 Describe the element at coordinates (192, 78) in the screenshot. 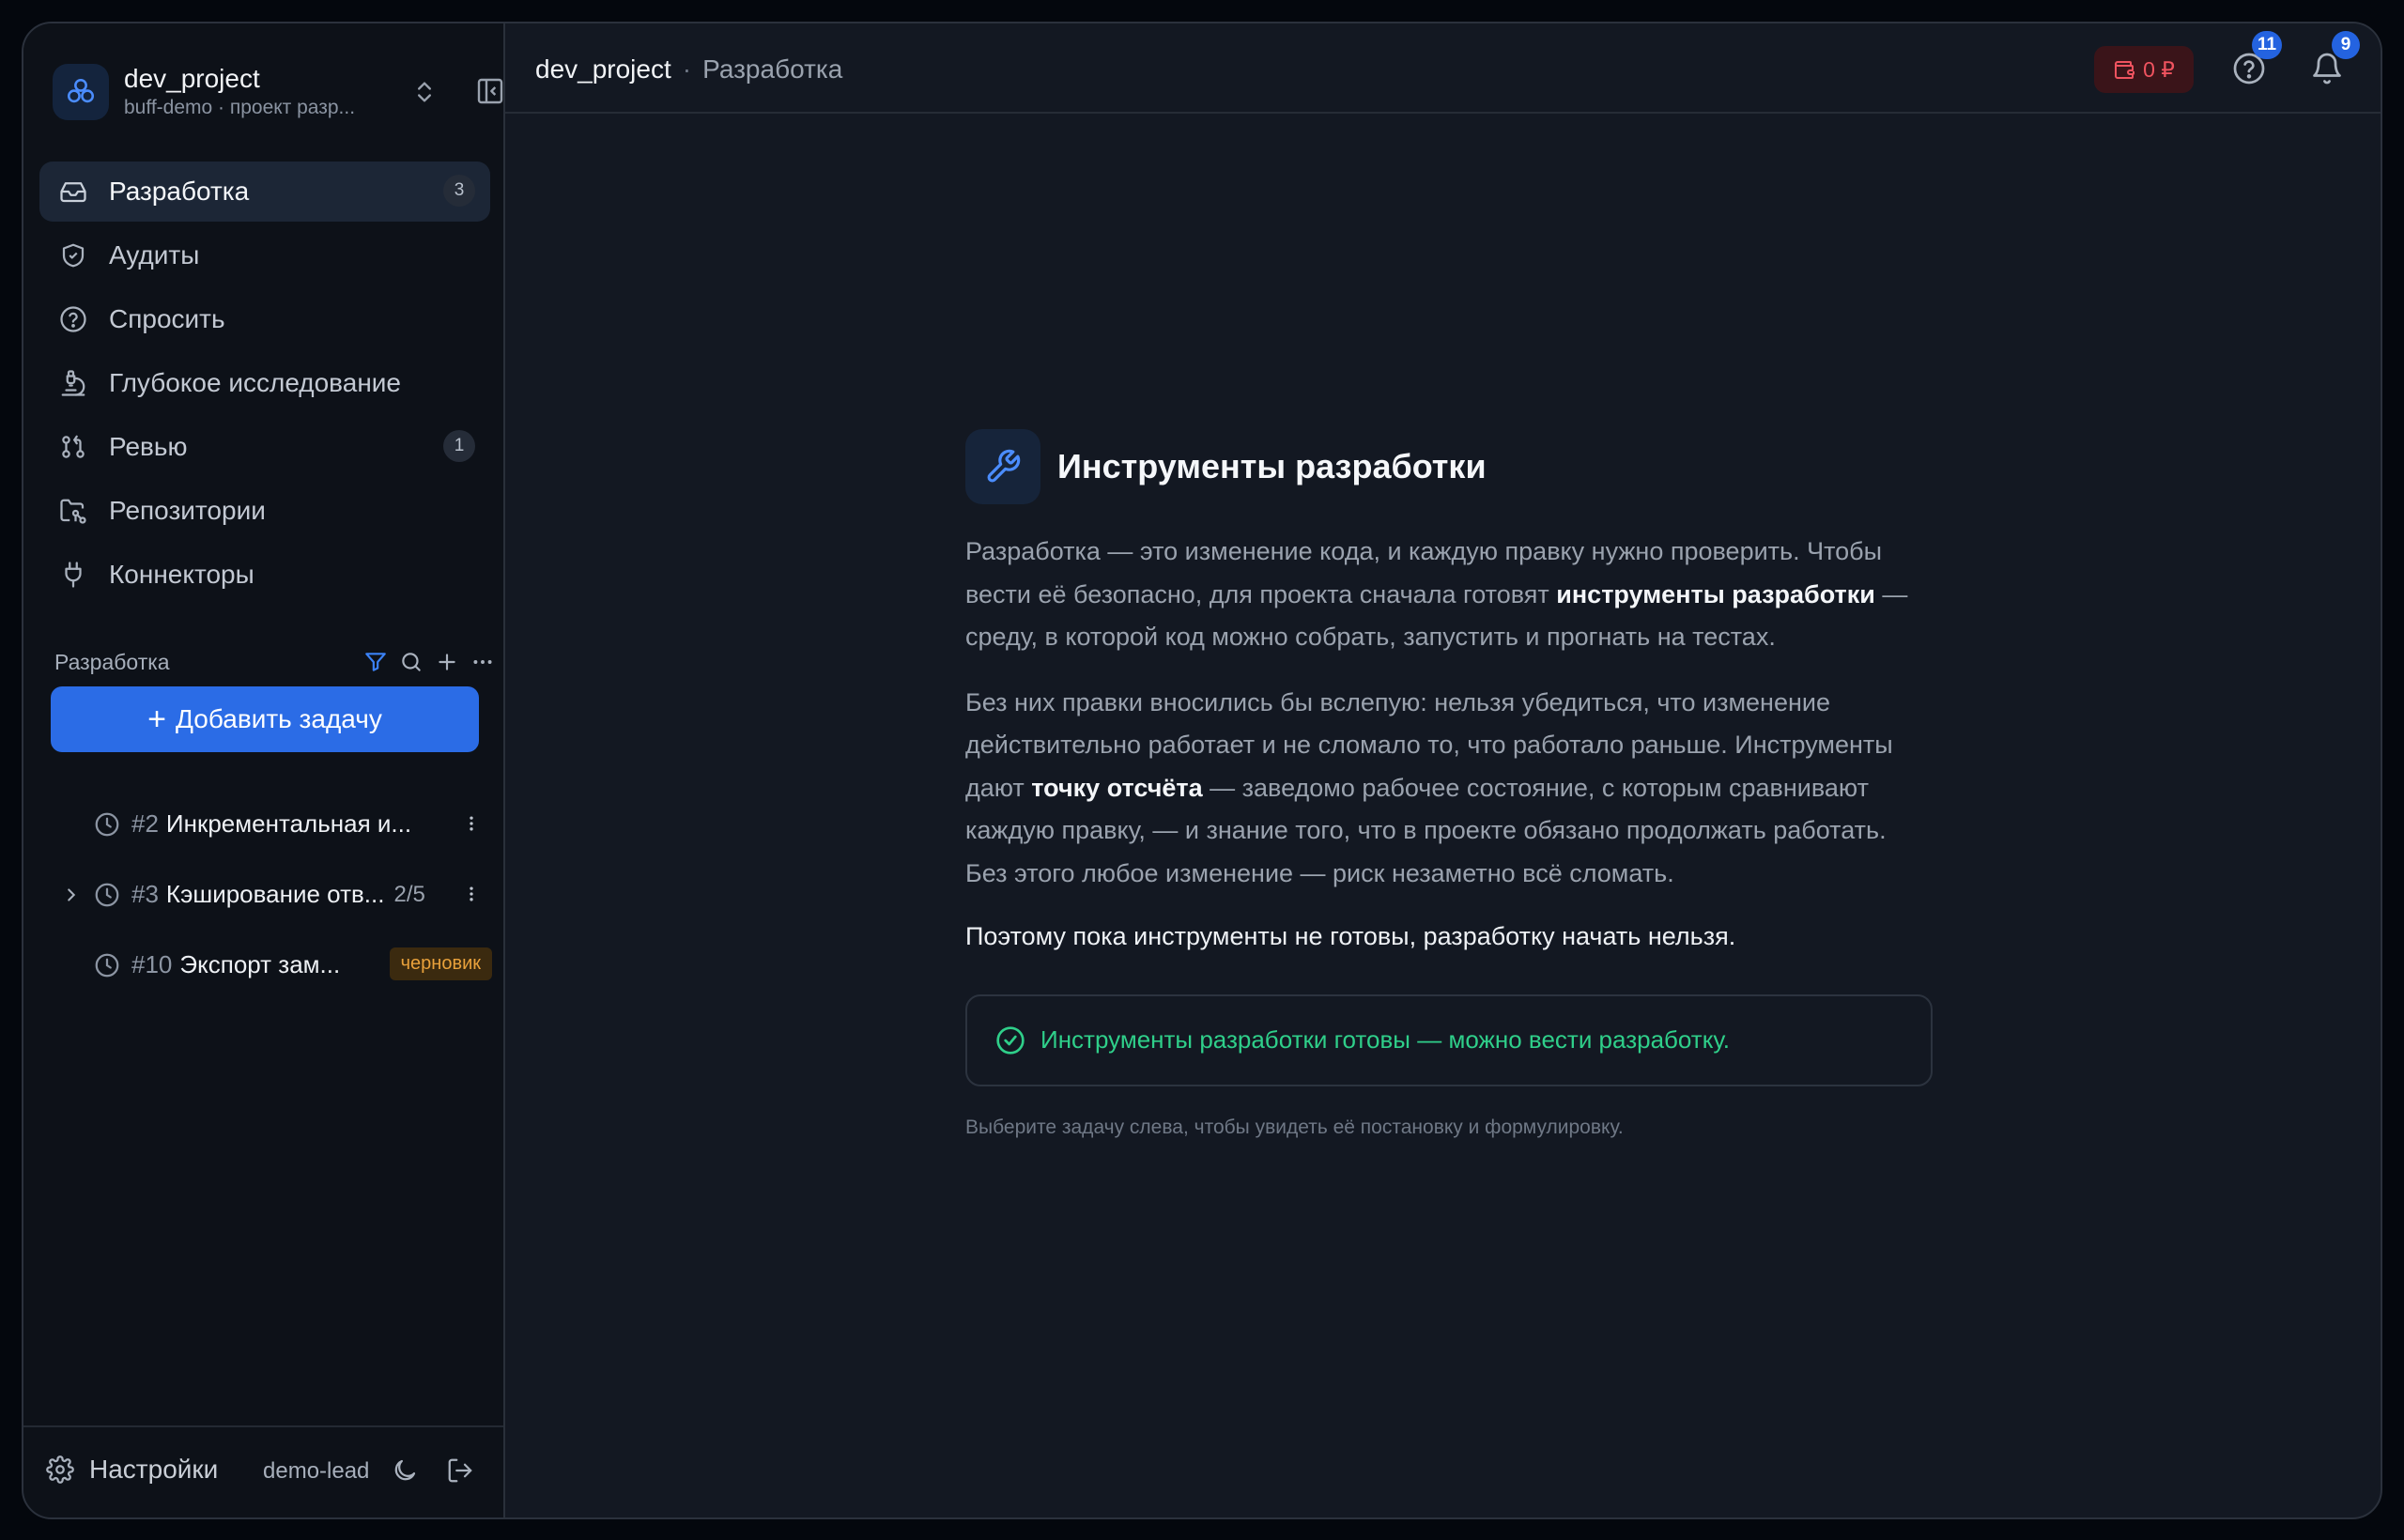

I see `project-name: dev_project` at that location.